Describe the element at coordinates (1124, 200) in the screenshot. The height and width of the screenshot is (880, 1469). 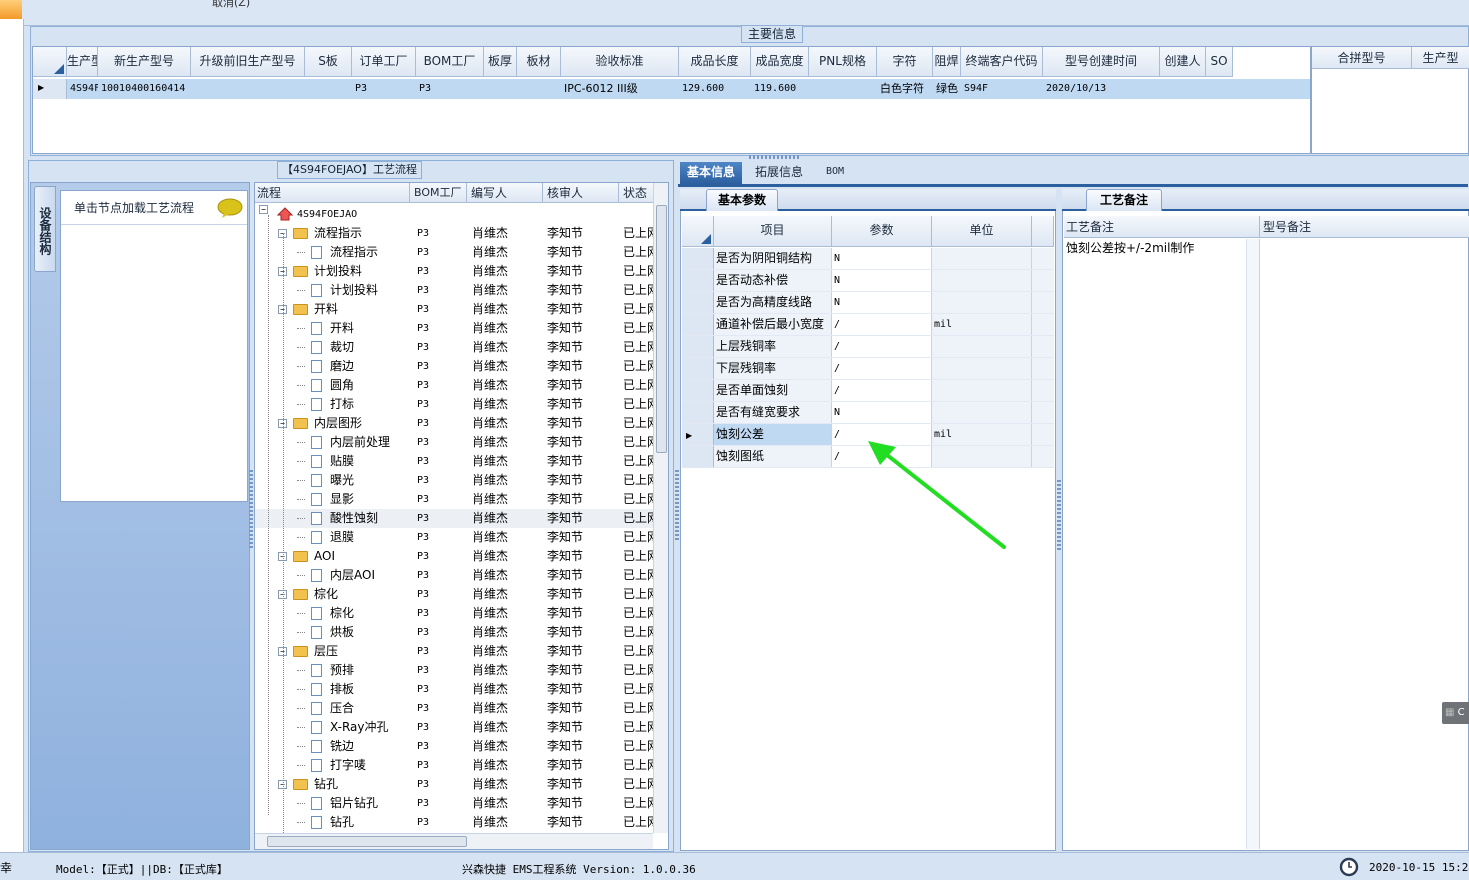
I see `tab-process-remarks: 工艺备注` at that location.